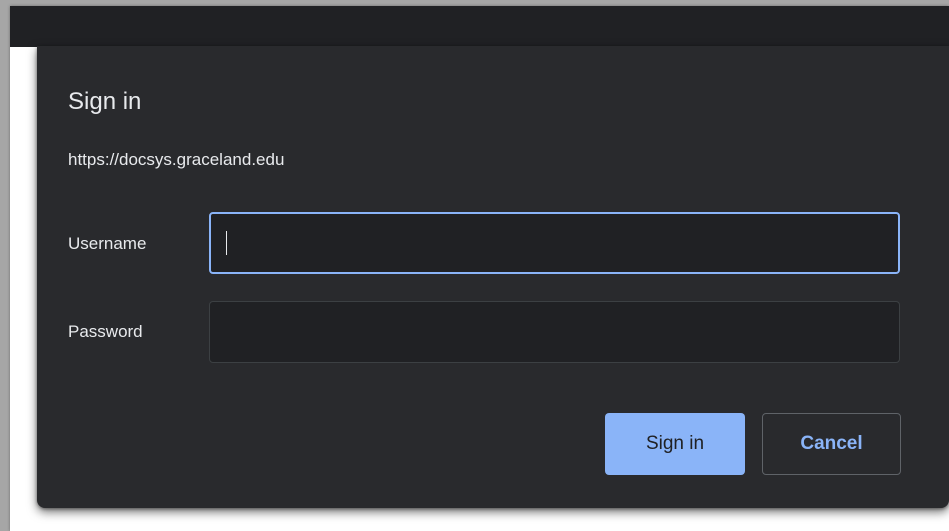  Describe the element at coordinates (176, 159) in the screenshot. I see `site-origin: https://docsys.graceland.edu` at that location.